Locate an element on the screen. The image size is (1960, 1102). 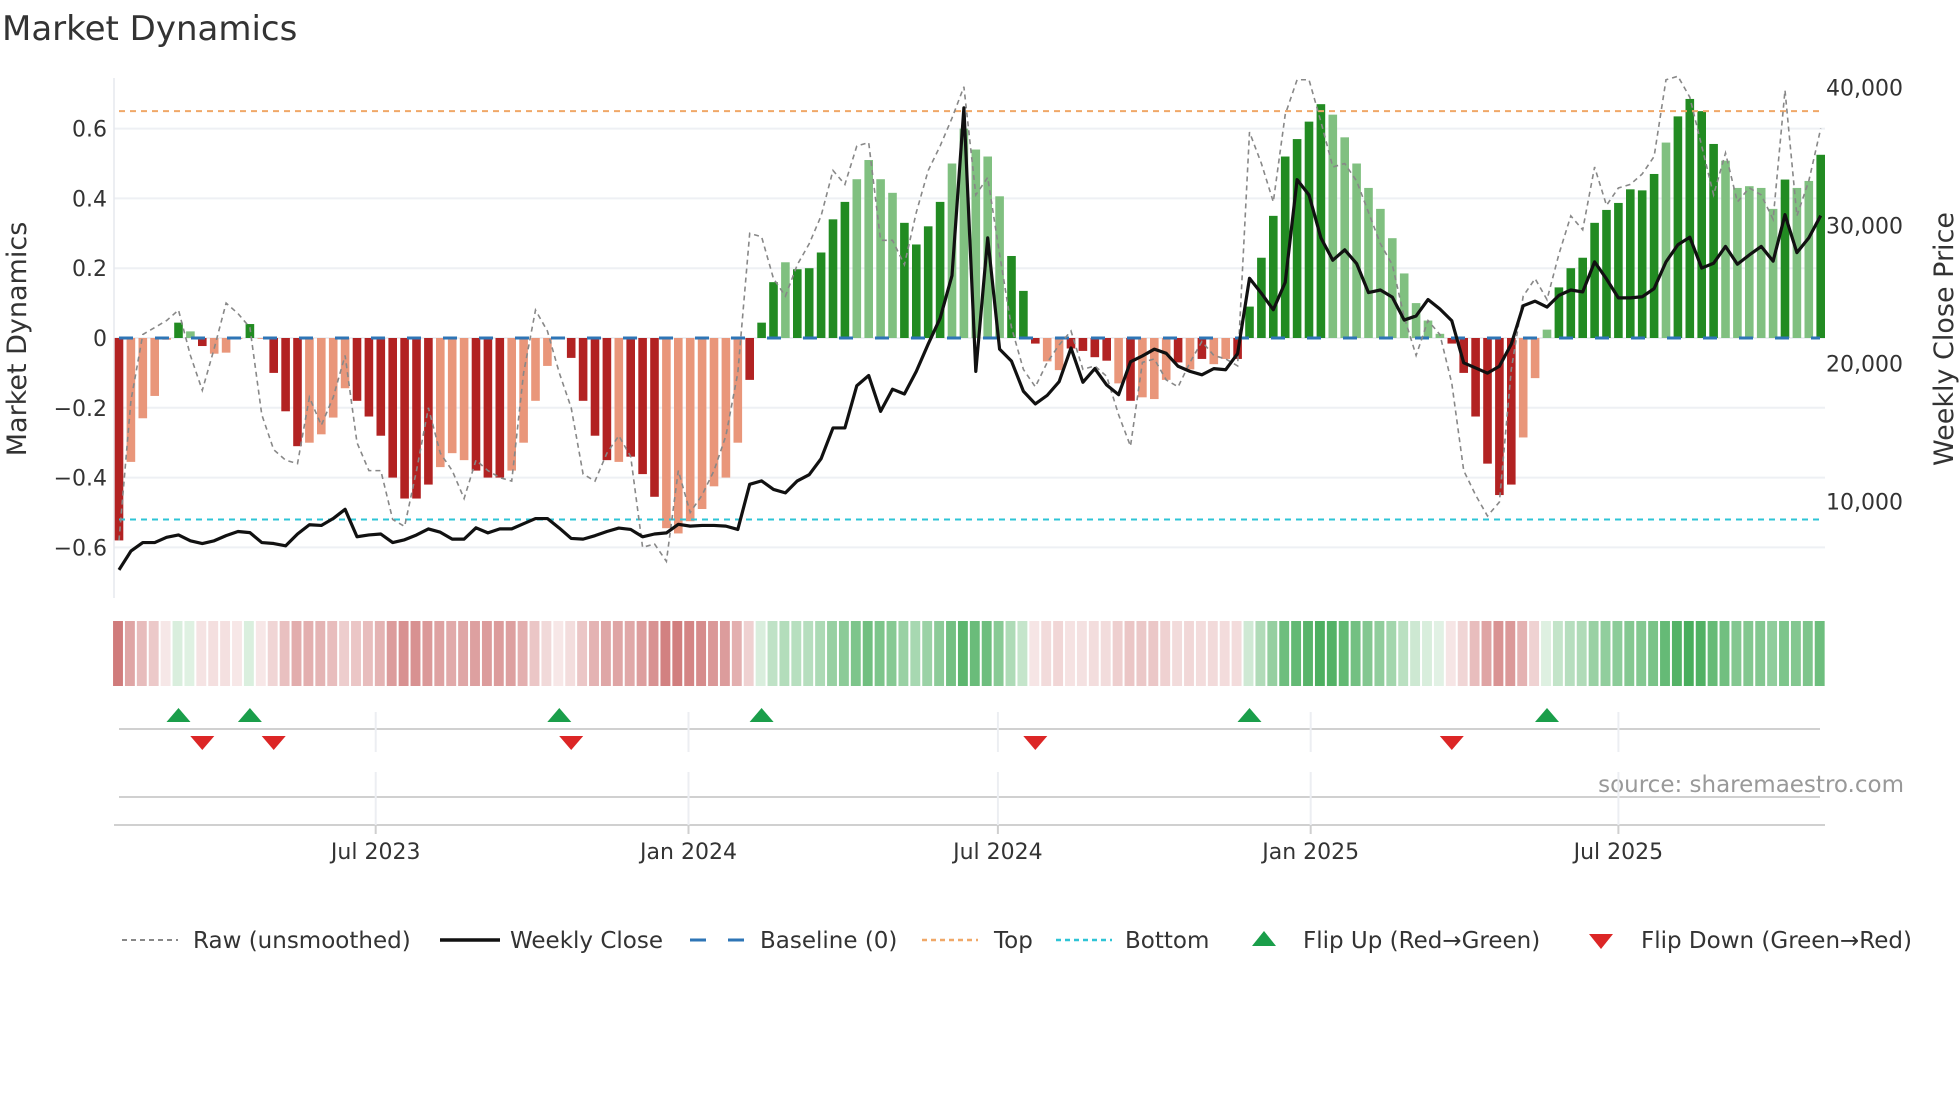
legend-item-close: Weekly Close is located at coordinates (551, 941).